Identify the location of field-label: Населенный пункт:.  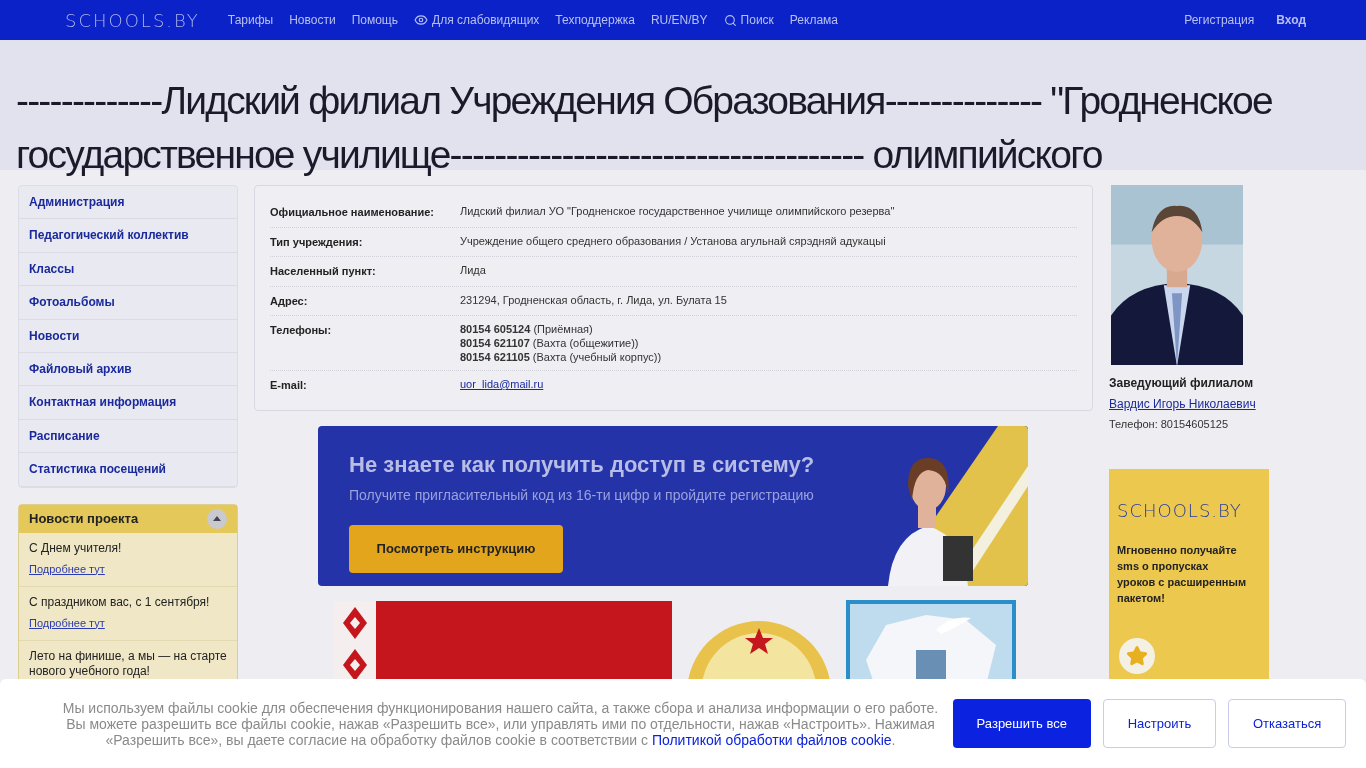
(323, 271).